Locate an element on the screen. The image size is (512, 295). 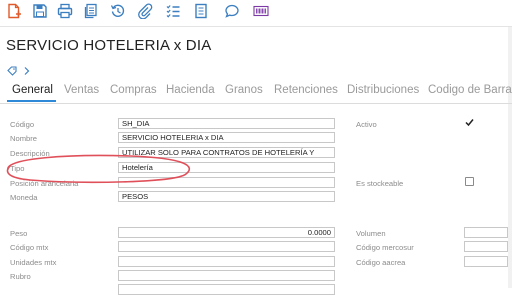
codigo-label: Código is located at coordinates (22, 124).